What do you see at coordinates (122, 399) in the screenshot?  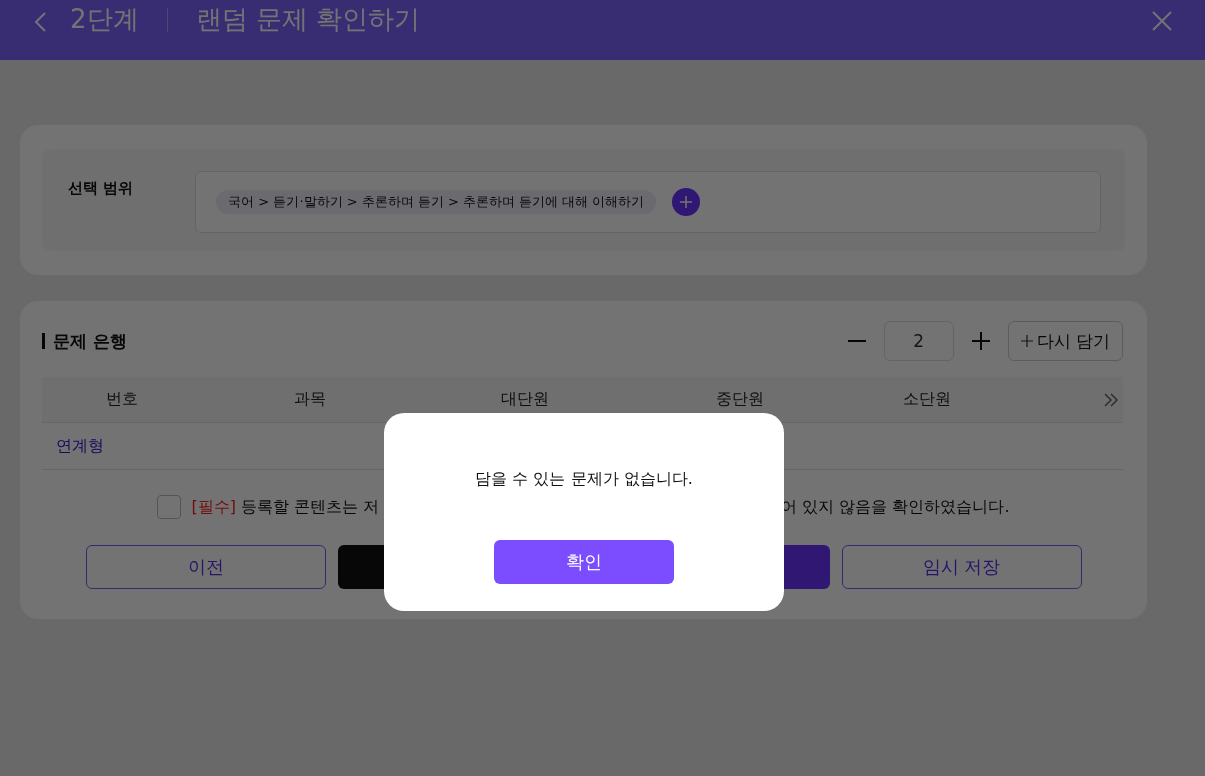 I see `column-header: 번호` at bounding box center [122, 399].